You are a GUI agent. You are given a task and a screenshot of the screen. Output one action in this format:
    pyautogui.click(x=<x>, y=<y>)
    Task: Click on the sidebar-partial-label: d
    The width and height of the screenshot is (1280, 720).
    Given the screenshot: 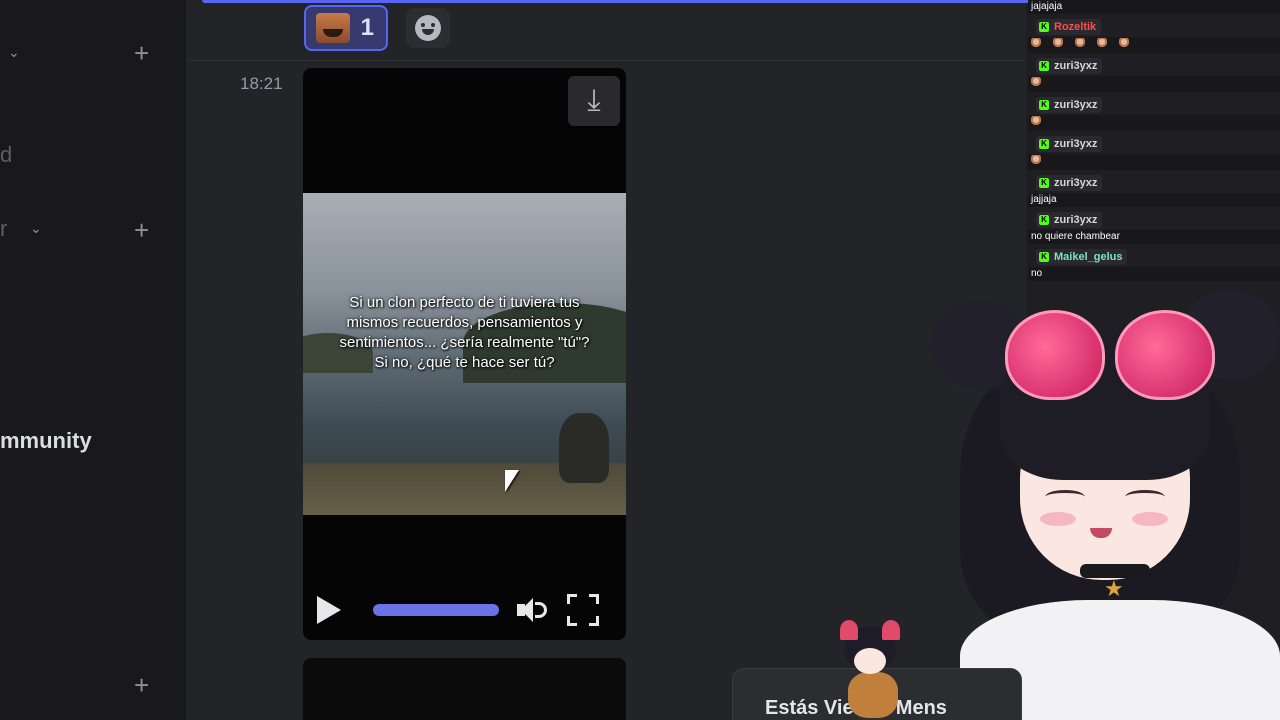 What is the action you would take?
    pyautogui.click(x=6, y=154)
    